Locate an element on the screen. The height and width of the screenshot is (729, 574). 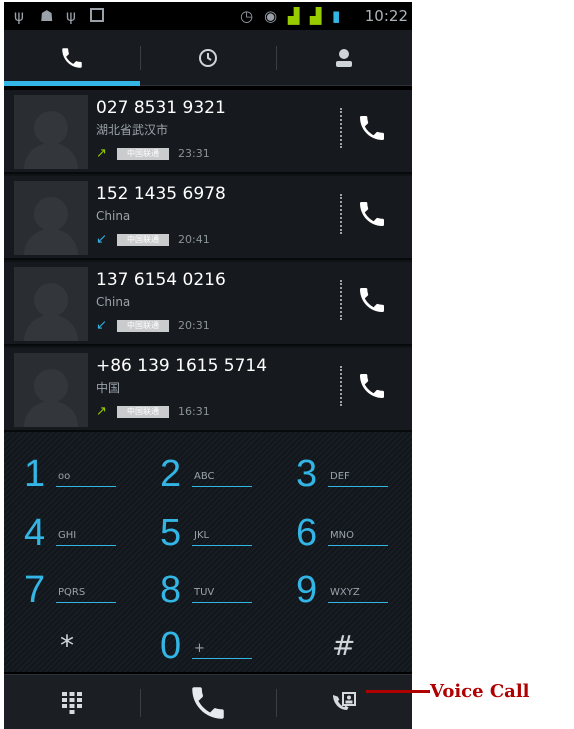
dialpad-key-2: 2 ABC is located at coordinates (208, 473).